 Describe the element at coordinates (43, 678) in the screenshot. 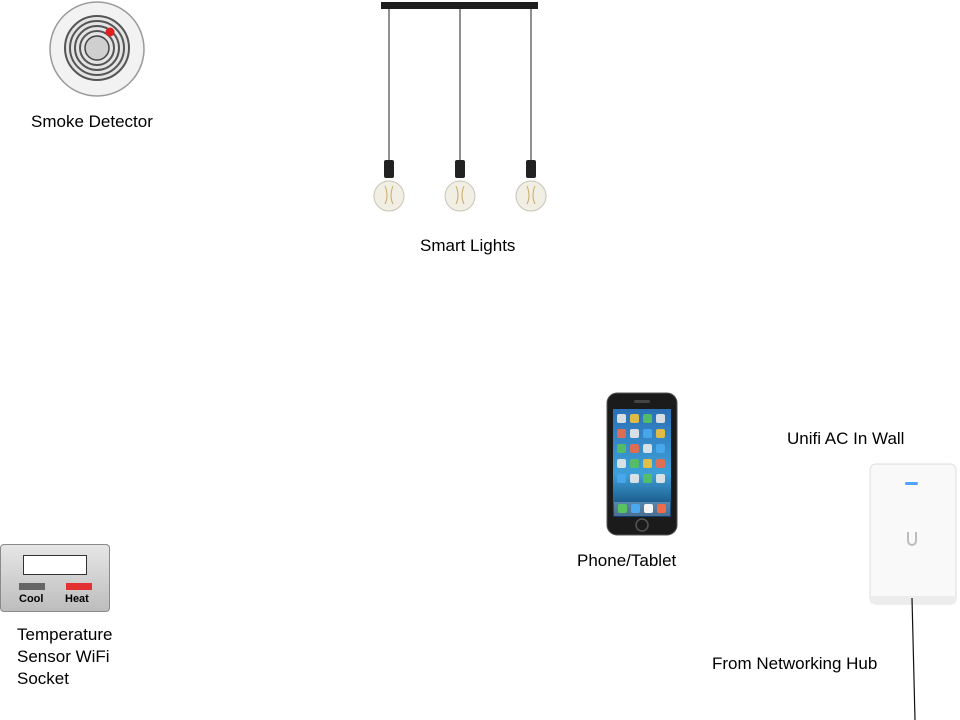

I see `temperature-label-line-3: Socket` at that location.